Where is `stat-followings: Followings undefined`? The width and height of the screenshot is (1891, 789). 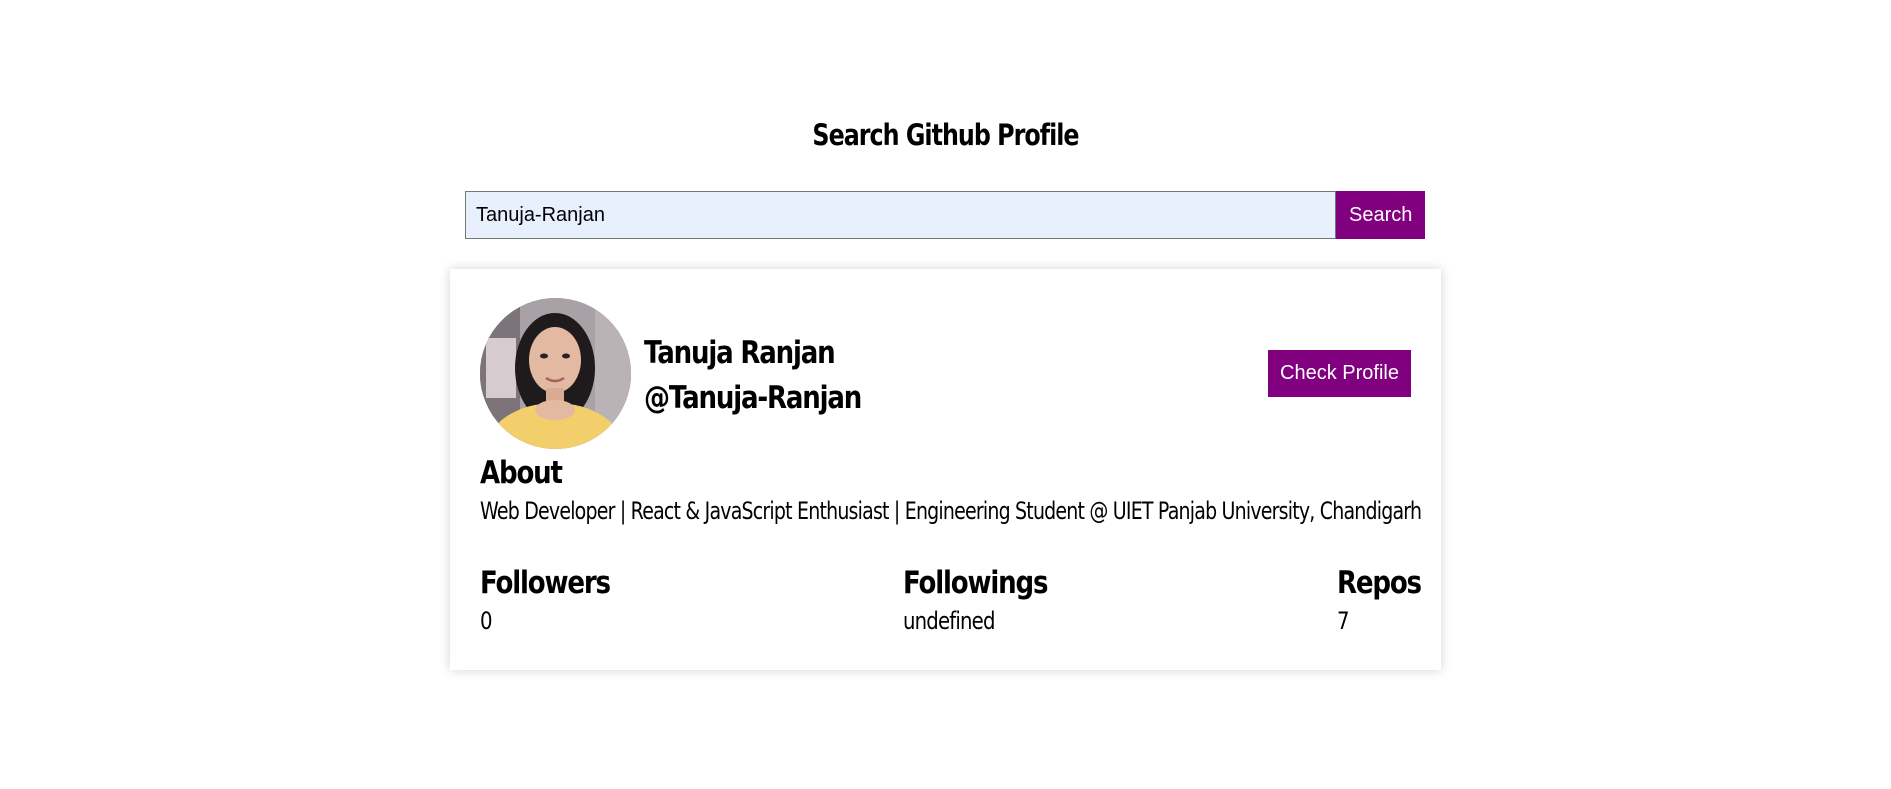 stat-followings: Followings undefined is located at coordinates (989, 600).